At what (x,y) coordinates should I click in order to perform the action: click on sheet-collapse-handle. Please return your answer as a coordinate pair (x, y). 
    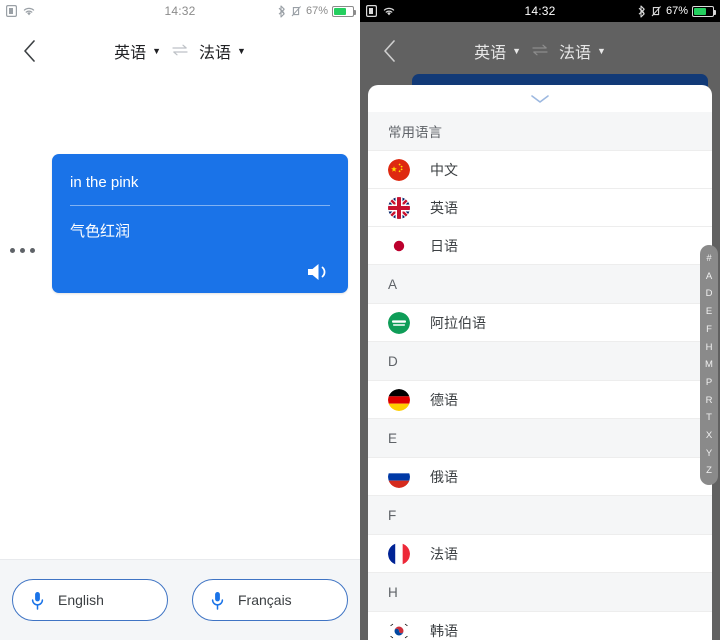
    Looking at the image, I should click on (540, 98).